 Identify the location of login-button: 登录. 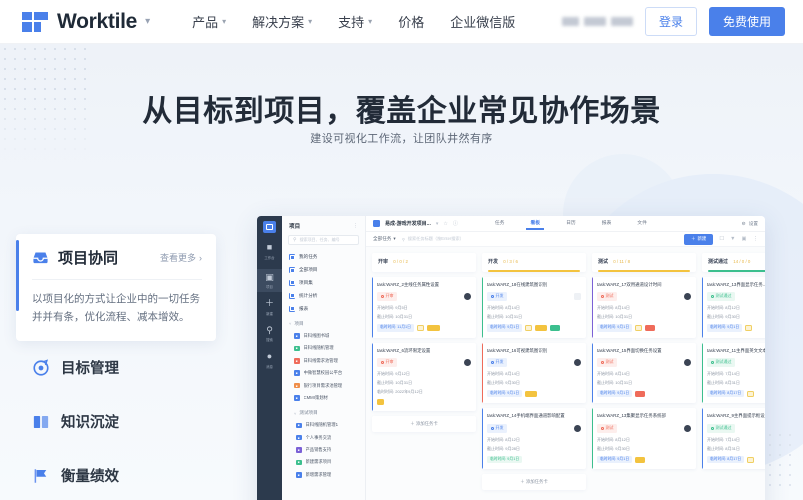
(670, 21).